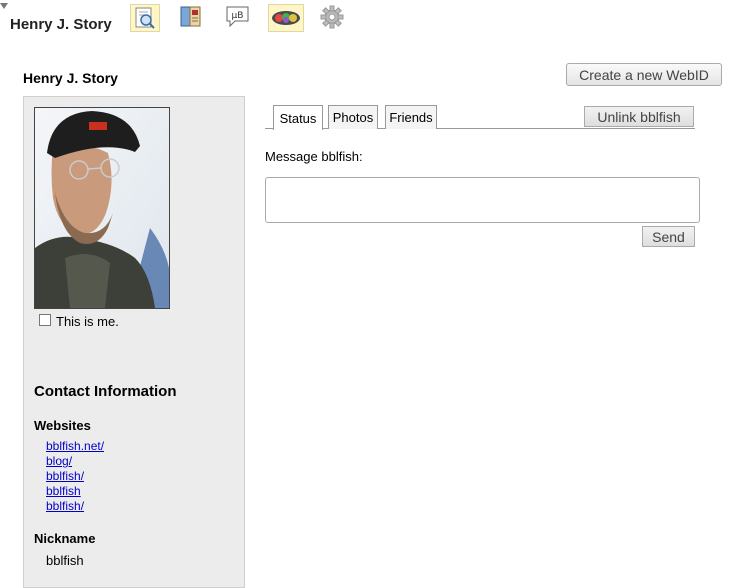 The width and height of the screenshot is (733, 588). Describe the element at coordinates (65, 560) in the screenshot. I see `nickname-value: bblfish` at that location.